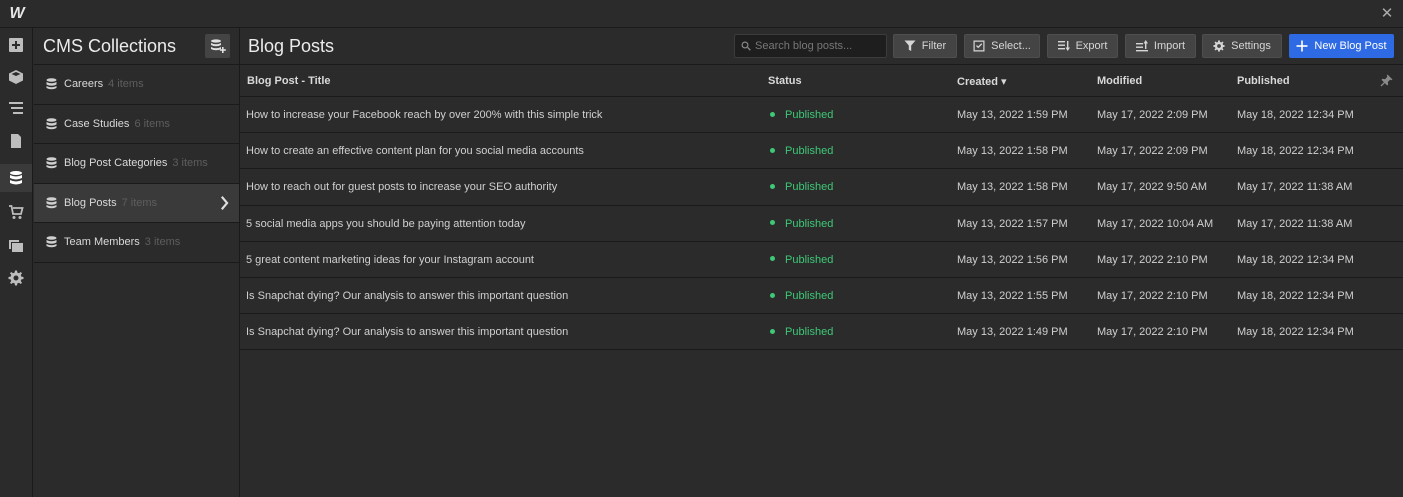 This screenshot has width=1403, height=497. I want to click on checkbox-icon, so click(979, 46).